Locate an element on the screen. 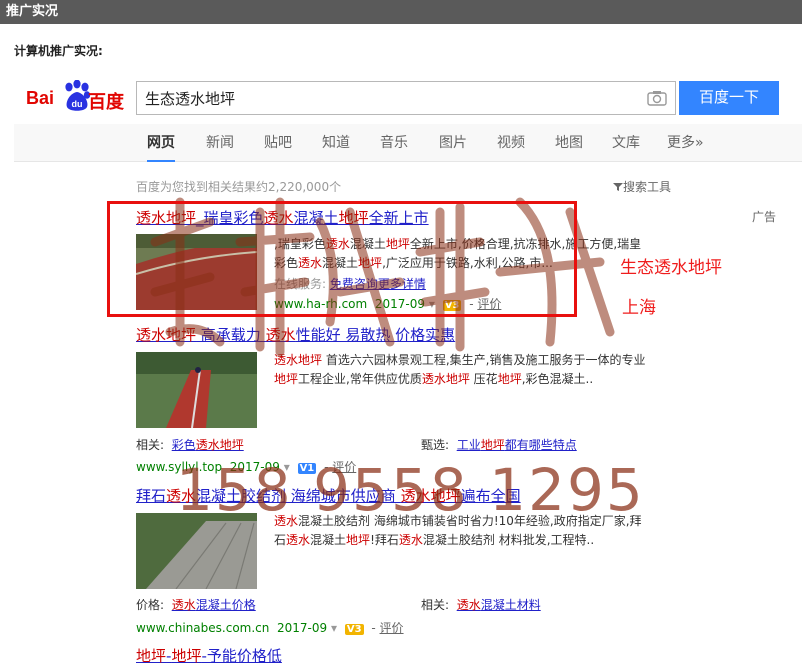 The width and height of the screenshot is (802, 670). search-box is located at coordinates (406, 98).